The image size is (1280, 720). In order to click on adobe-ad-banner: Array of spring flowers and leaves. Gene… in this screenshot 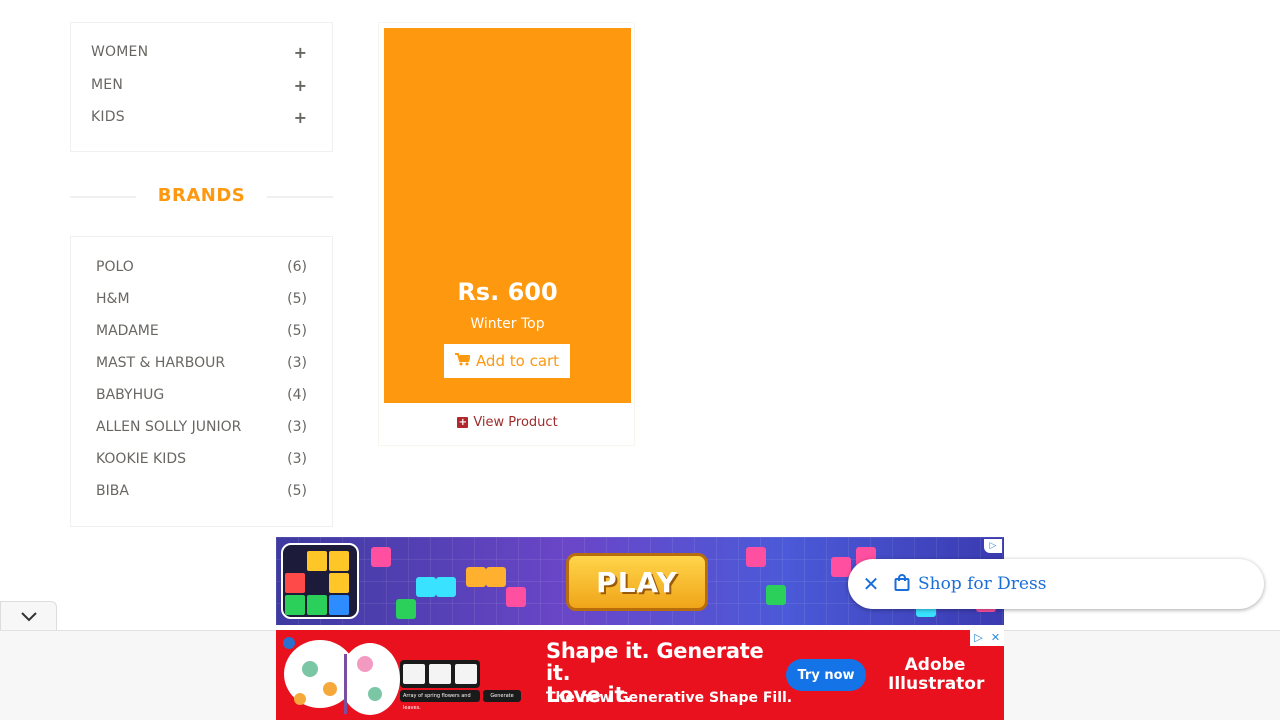, I will do `click(640, 675)`.